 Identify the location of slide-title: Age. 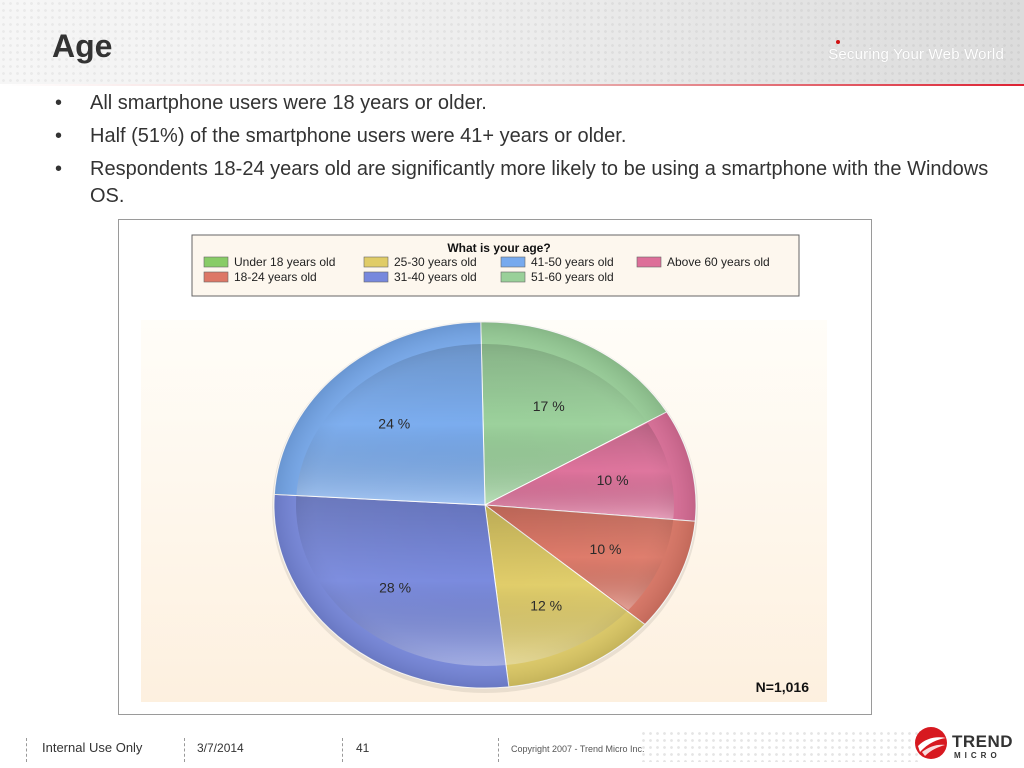
(82, 46).